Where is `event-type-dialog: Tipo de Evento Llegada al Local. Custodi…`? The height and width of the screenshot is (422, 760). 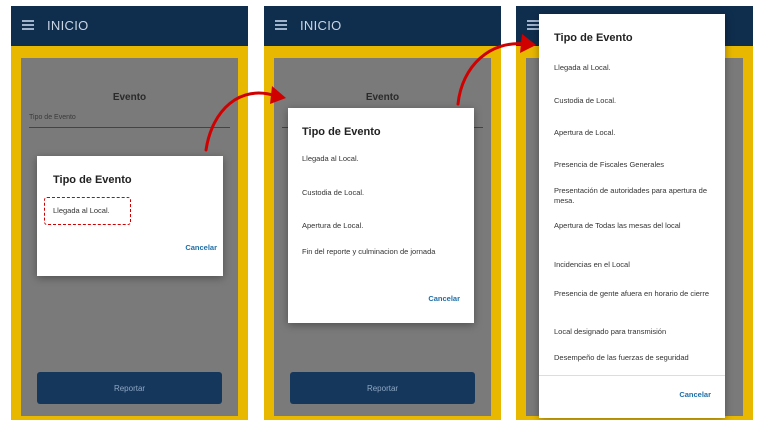
event-type-dialog: Tipo de Evento Llegada al Local. Custodi… is located at coordinates (381, 215).